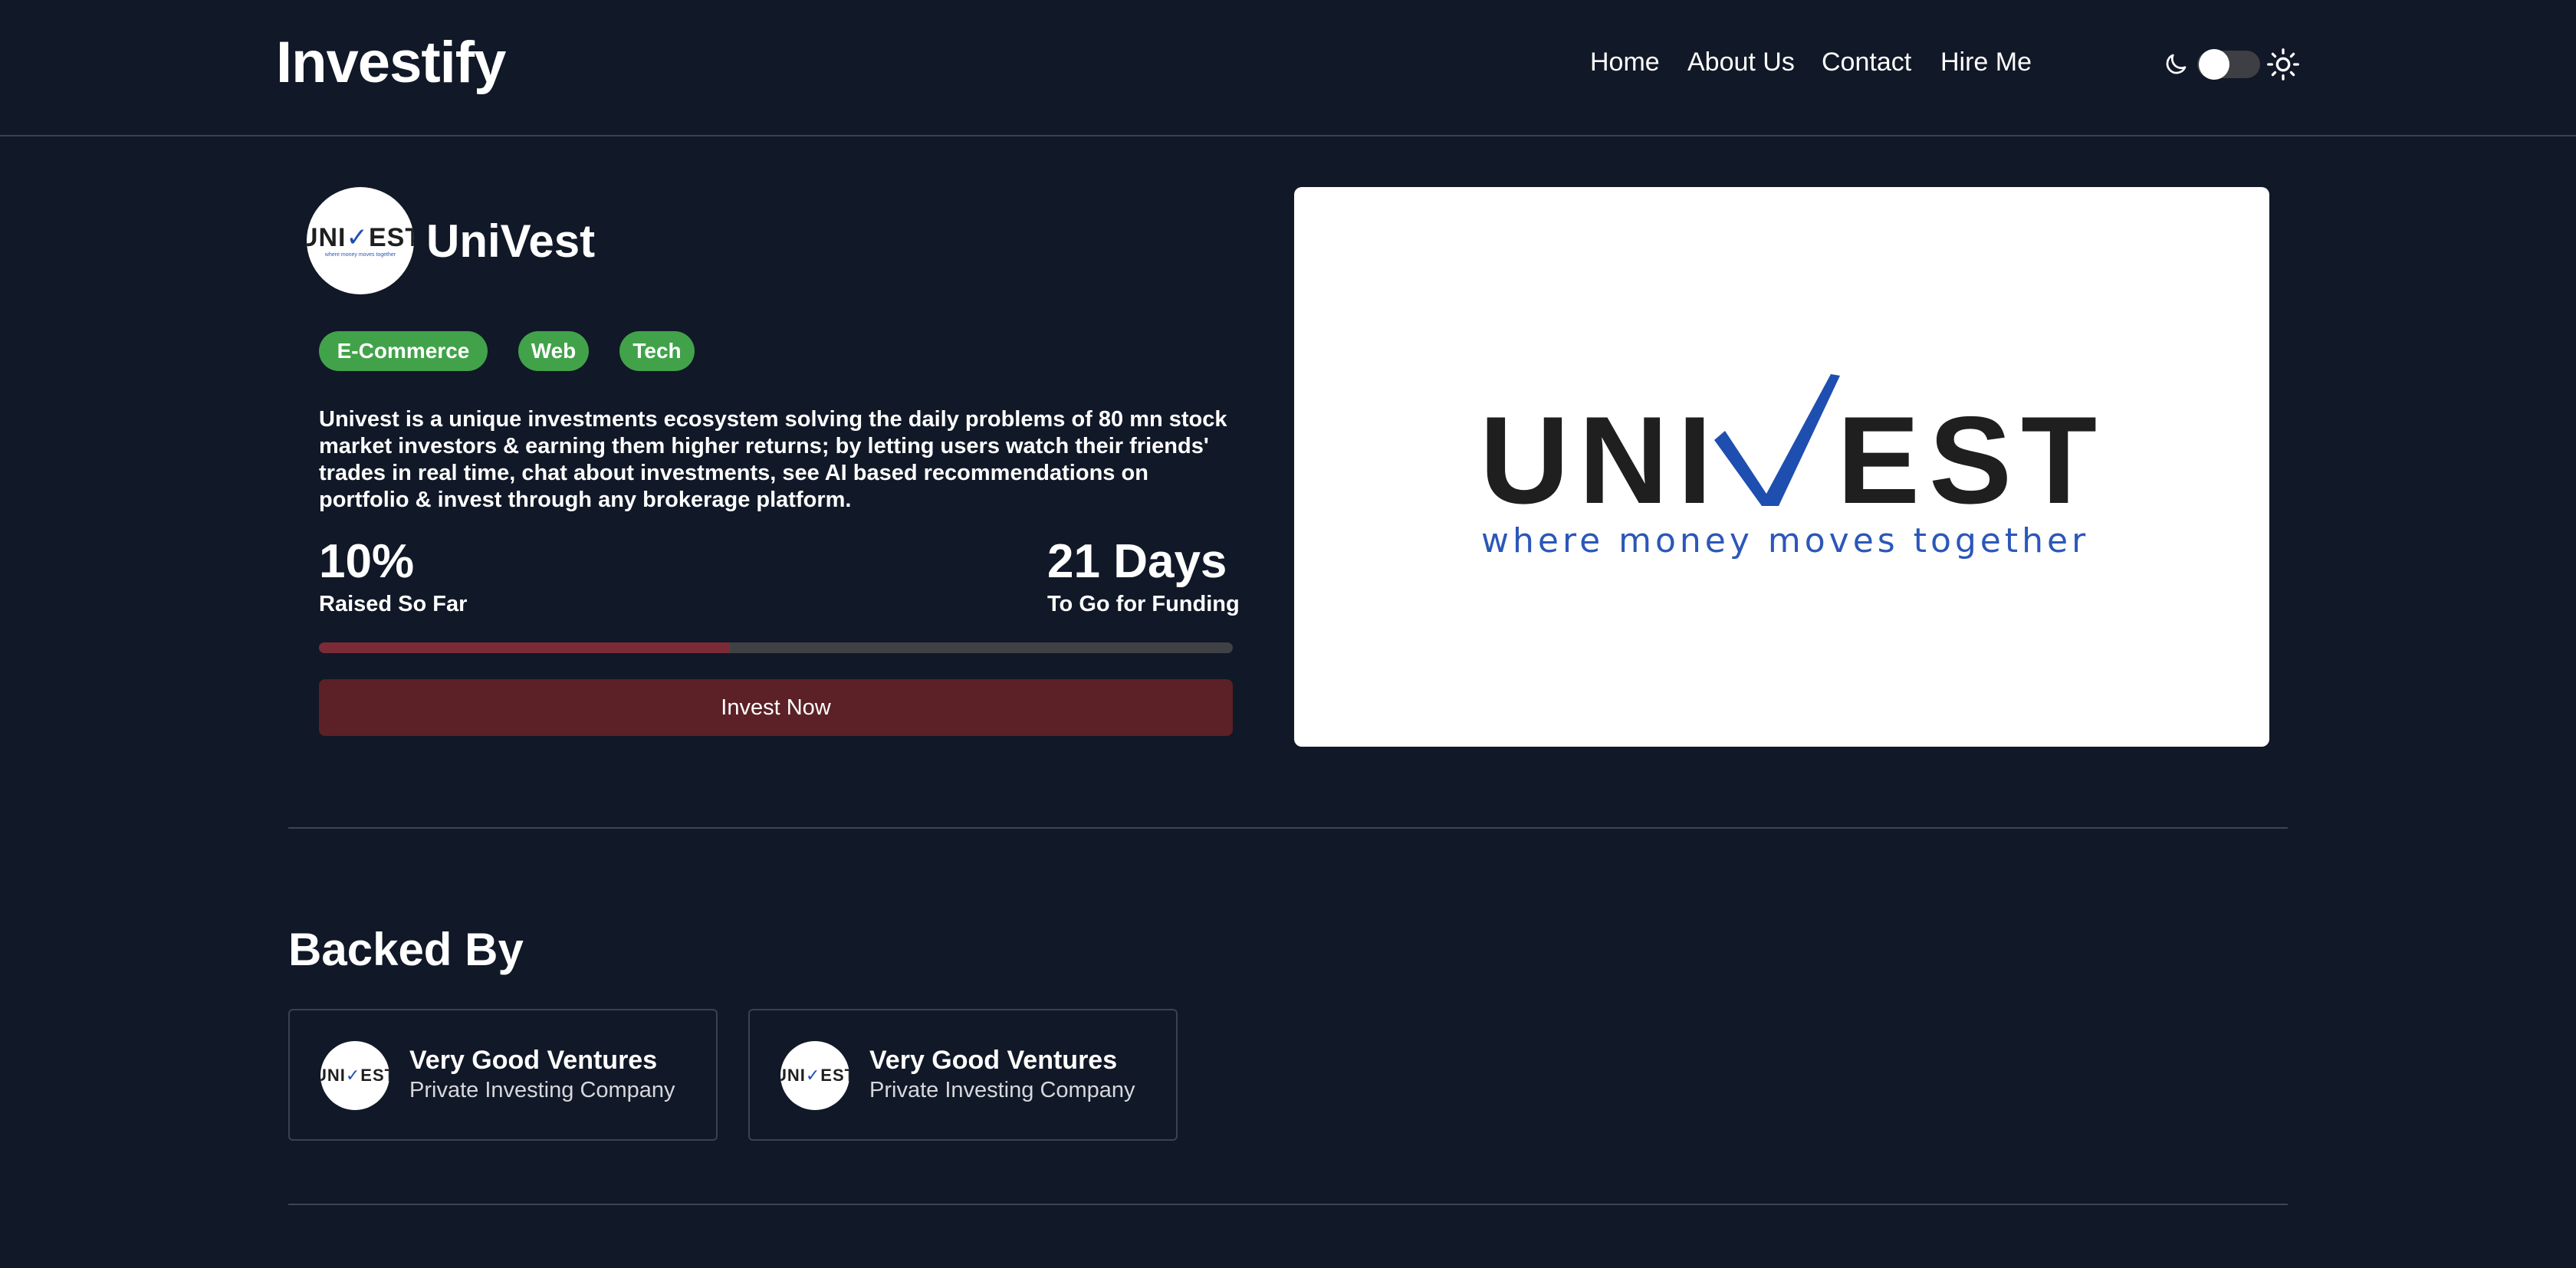 This screenshot has height=1268, width=2576. I want to click on brand-logo: Investify, so click(391, 63).